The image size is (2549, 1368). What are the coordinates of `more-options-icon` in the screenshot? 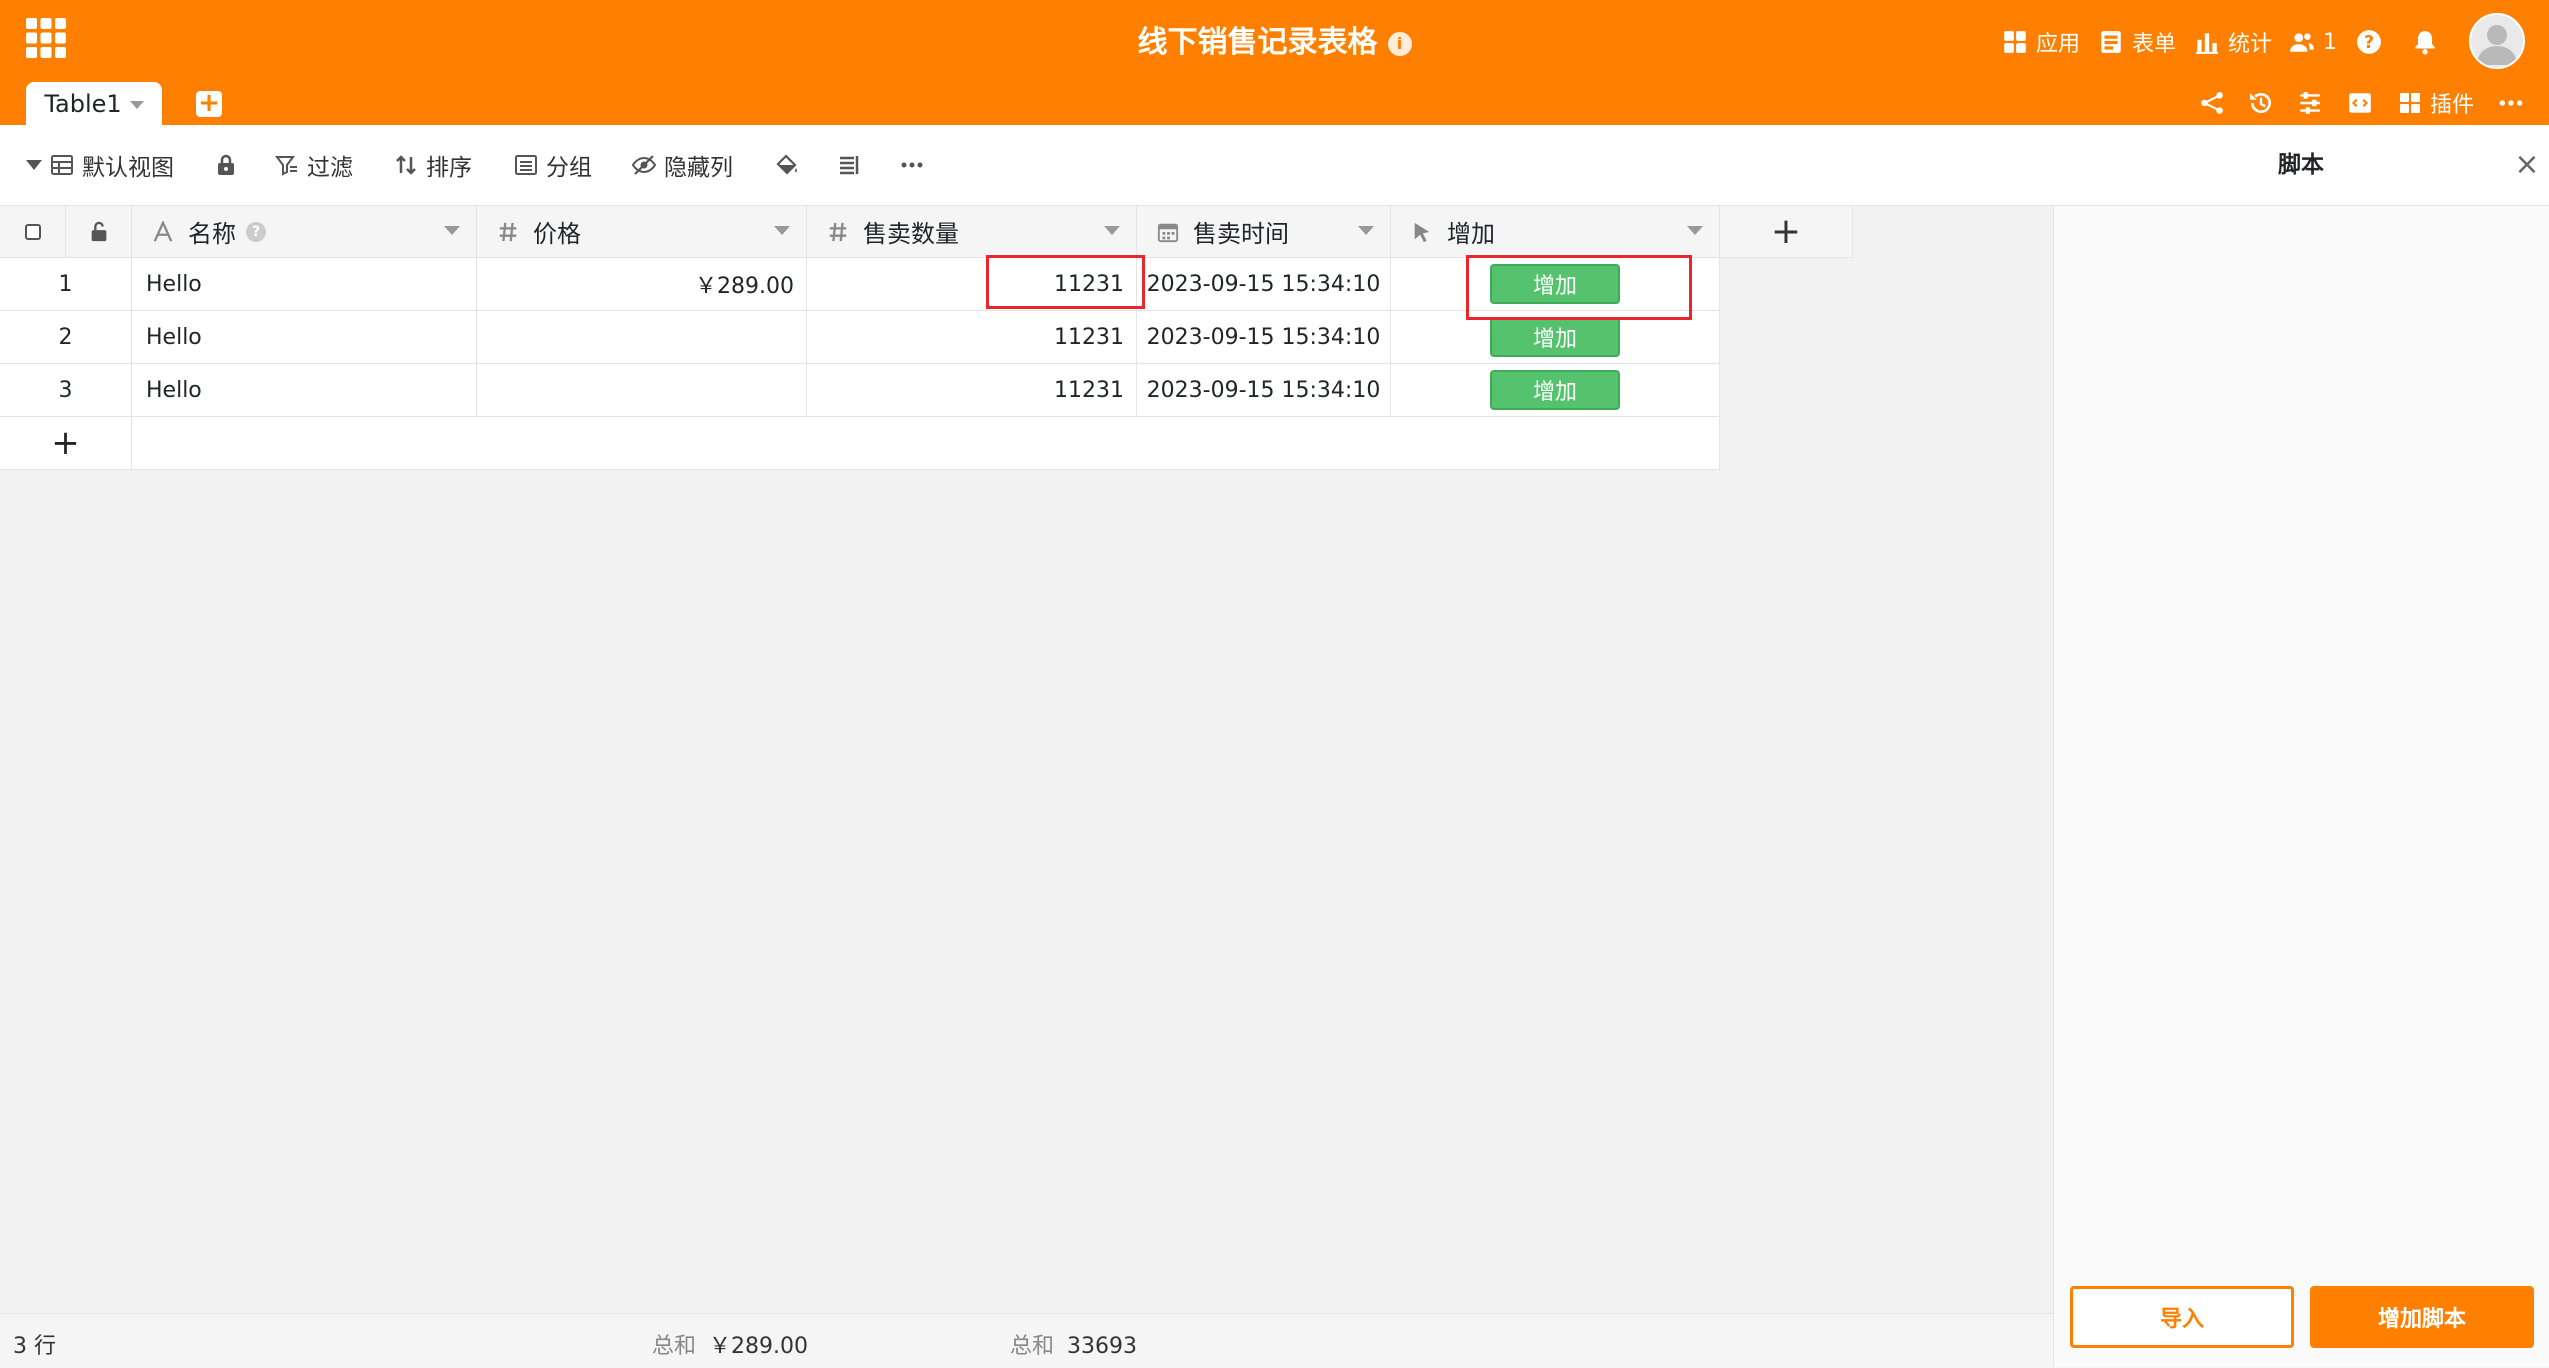 It's located at (912, 165).